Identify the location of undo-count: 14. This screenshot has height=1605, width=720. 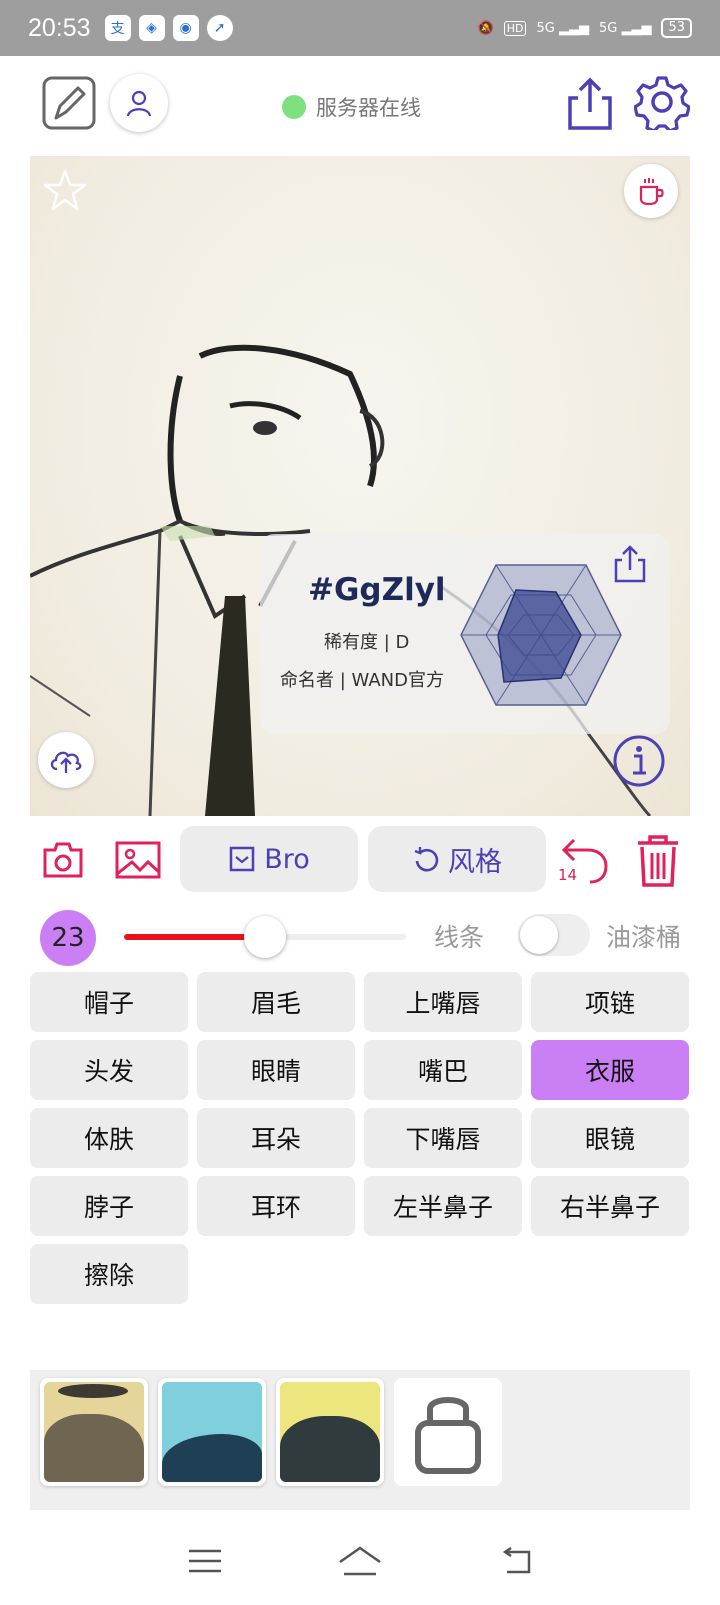
(568, 875).